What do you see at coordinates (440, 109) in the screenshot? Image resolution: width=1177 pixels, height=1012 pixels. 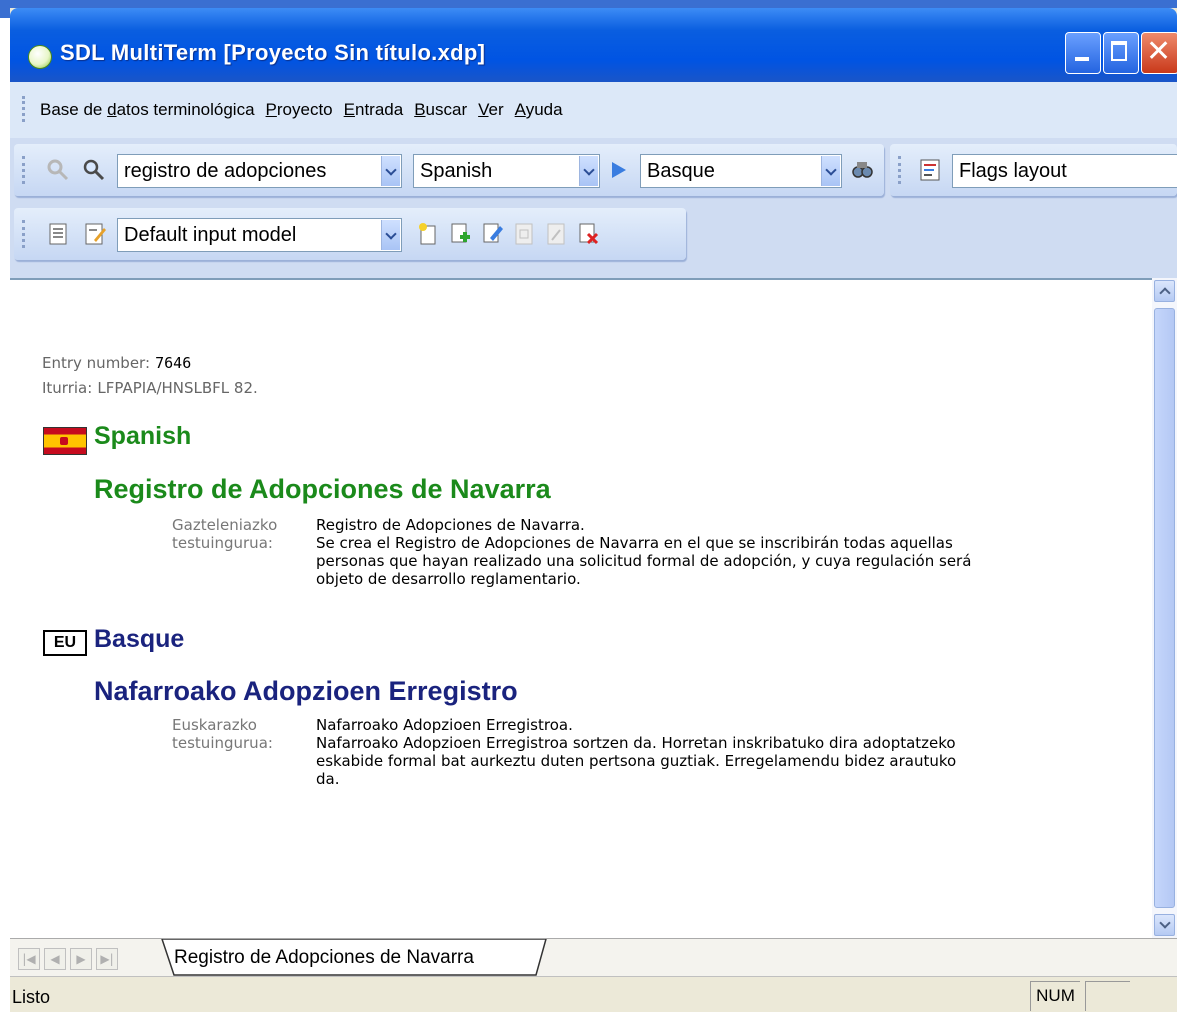 I see `menu-buscar: Buscar` at bounding box center [440, 109].